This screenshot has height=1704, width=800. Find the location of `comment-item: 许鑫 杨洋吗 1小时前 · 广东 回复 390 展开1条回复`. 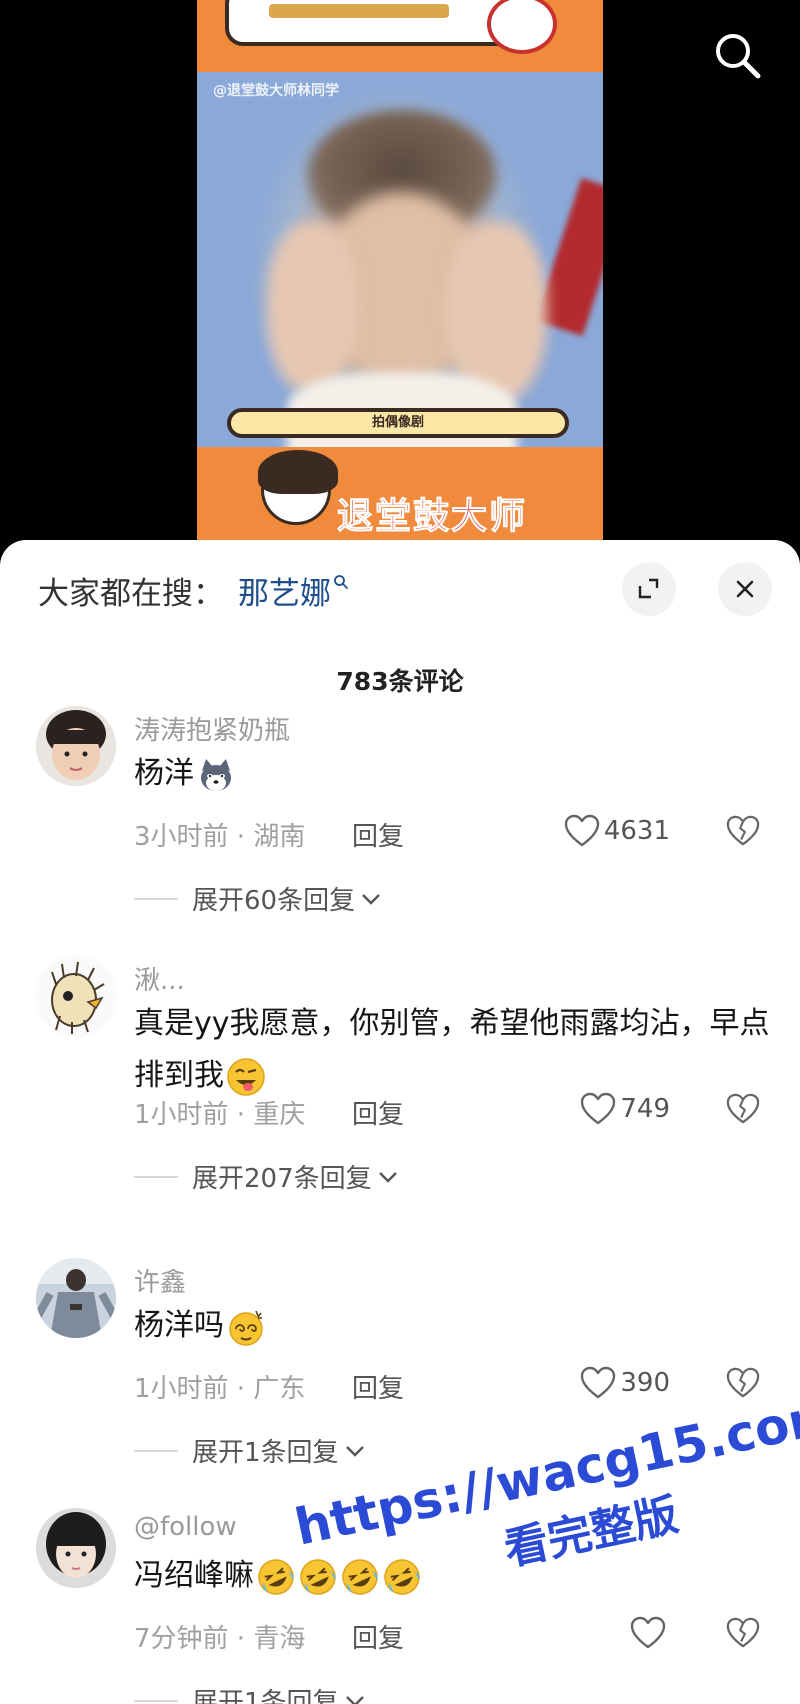

comment-item: 许鑫 杨洋吗 1小时前 · 广东 回复 390 展开1条回复 is located at coordinates (400, 1373).